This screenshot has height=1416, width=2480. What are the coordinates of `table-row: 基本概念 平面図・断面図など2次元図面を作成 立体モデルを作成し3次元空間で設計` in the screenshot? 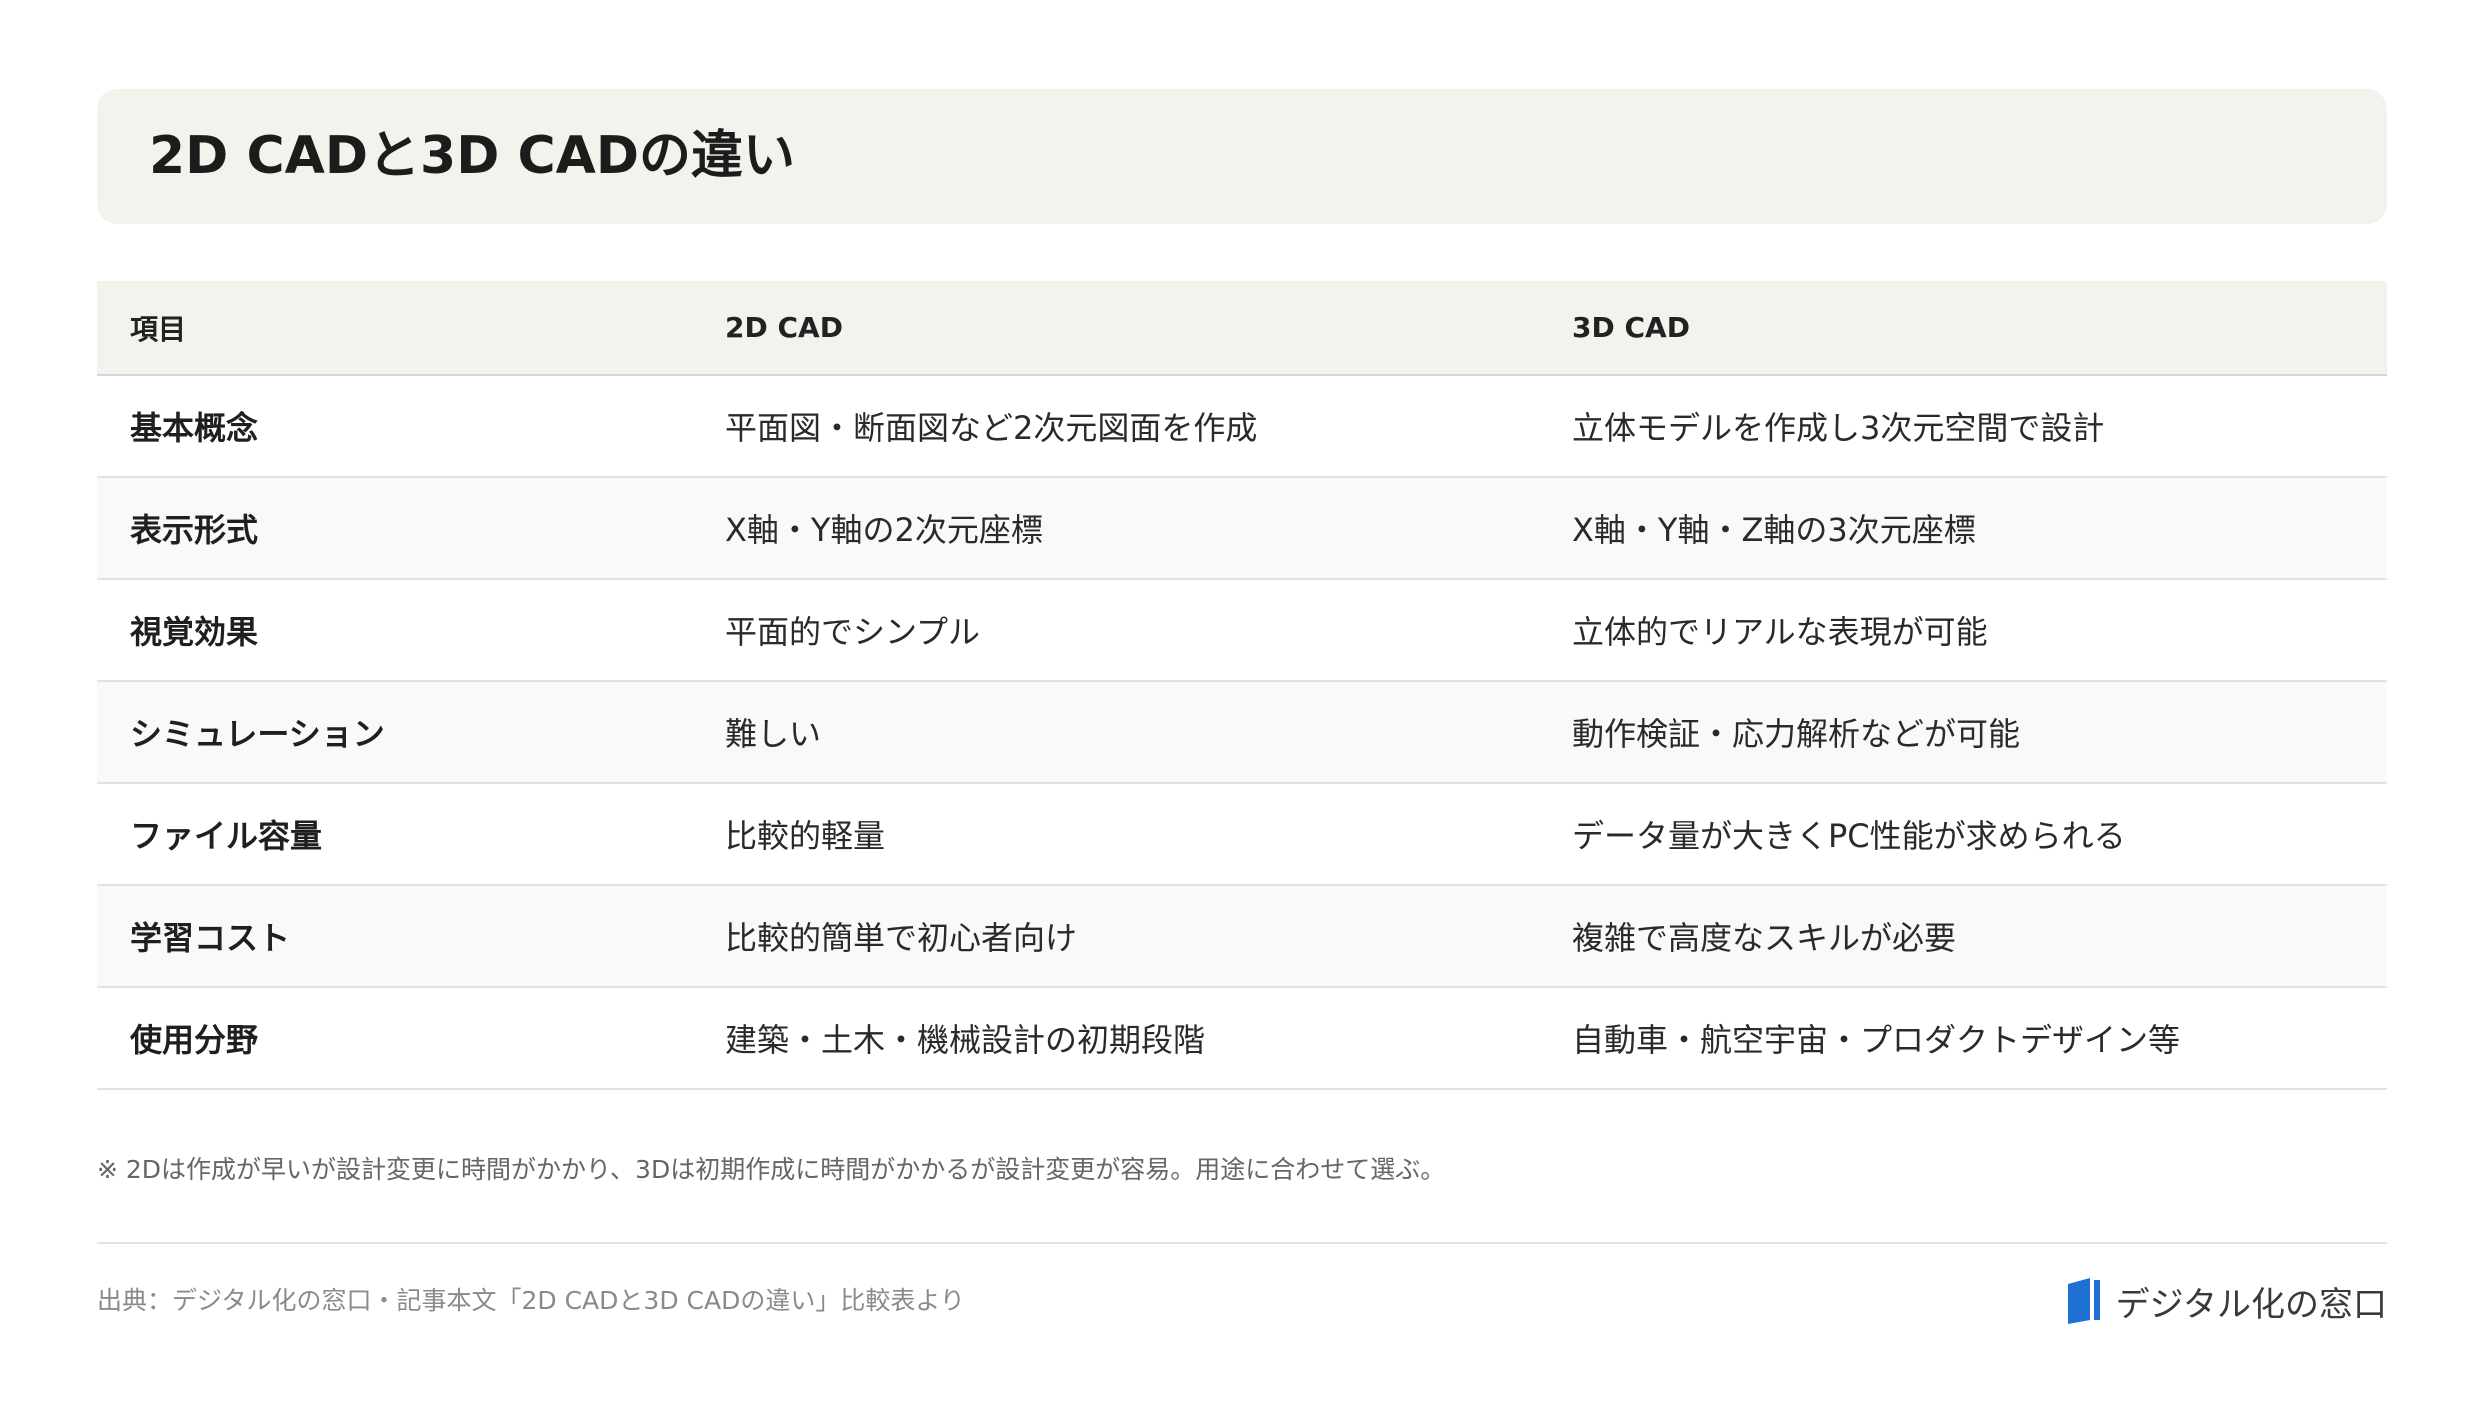 It's located at (1242, 427).